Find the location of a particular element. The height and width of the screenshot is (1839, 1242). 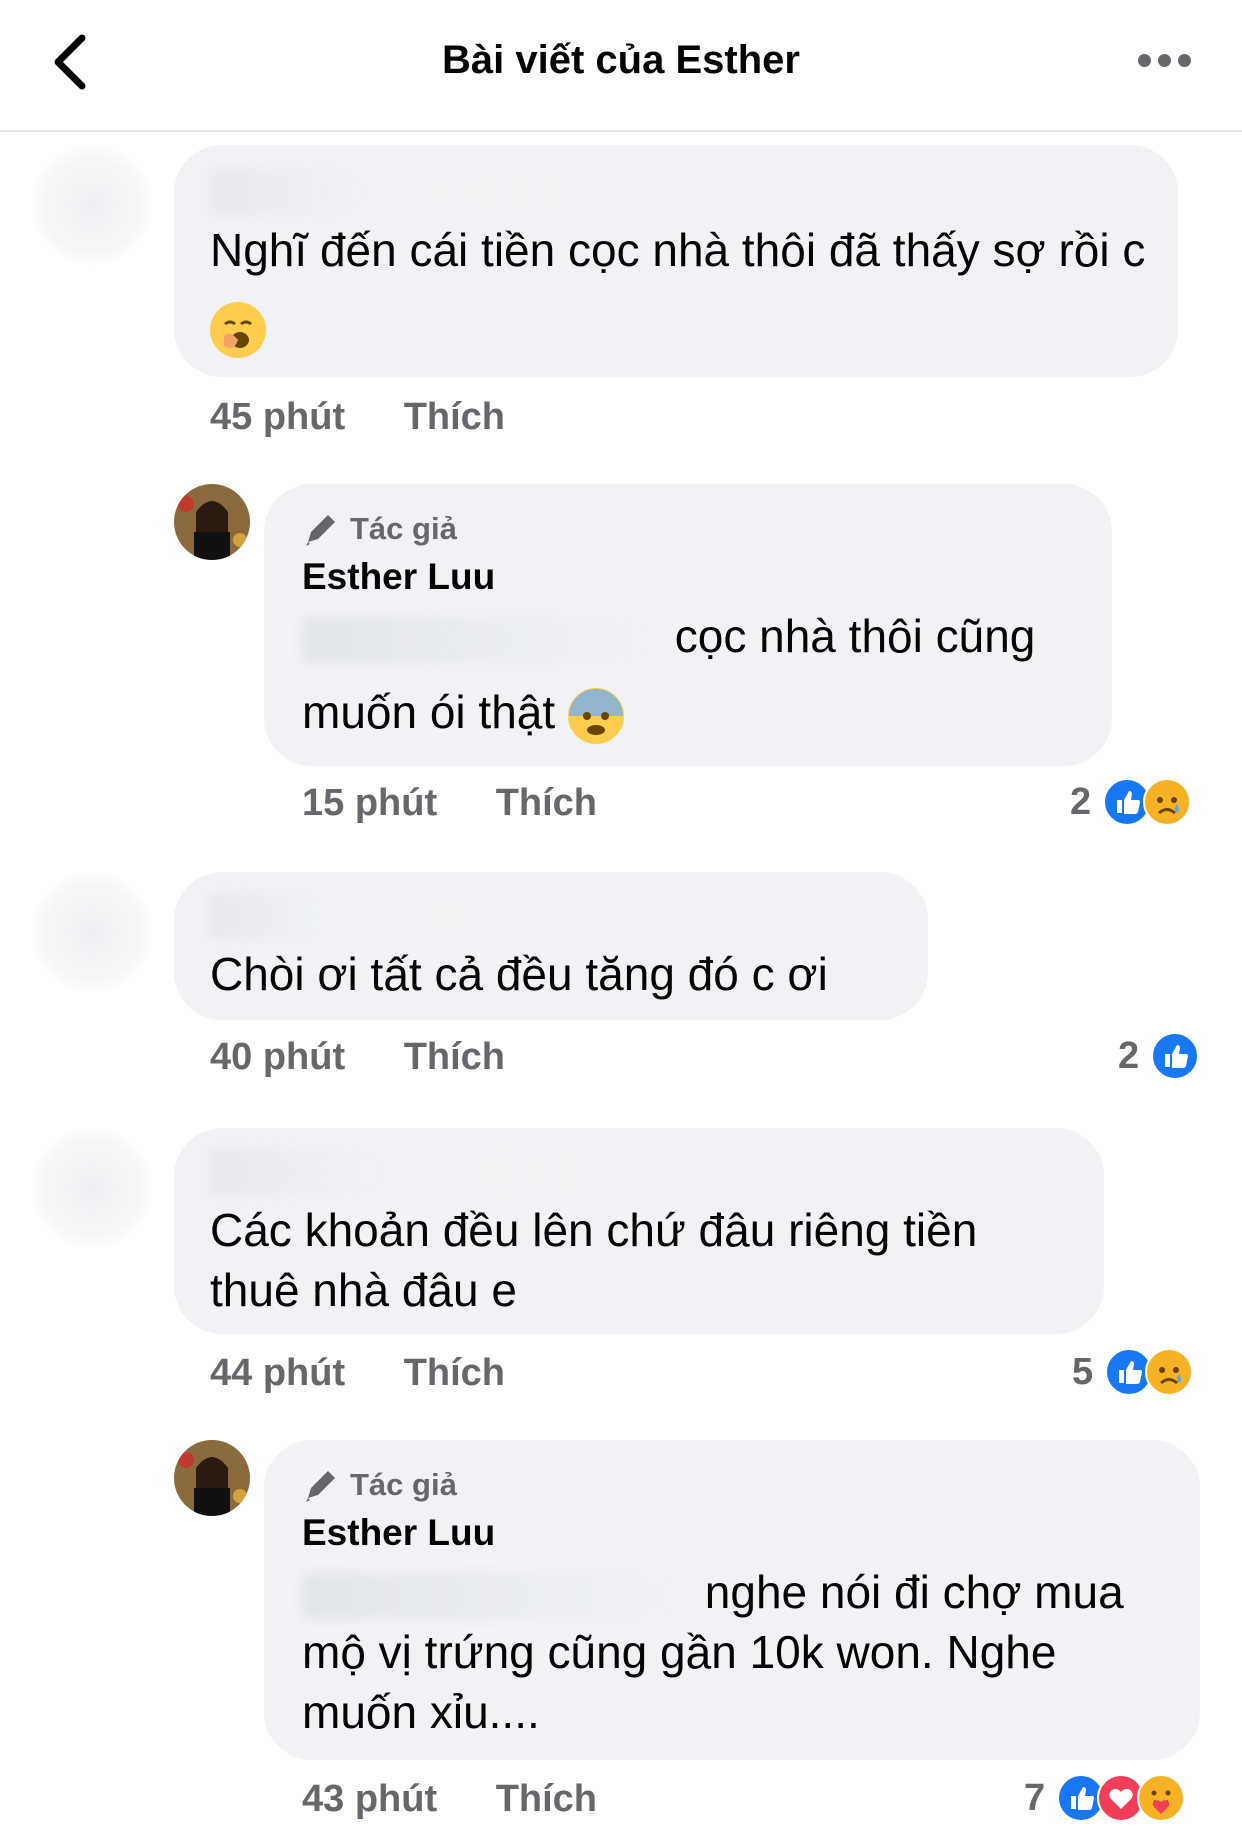

comment-text: Chòi ơi tất cả đều tăng đó c ơi is located at coordinates (519, 974).